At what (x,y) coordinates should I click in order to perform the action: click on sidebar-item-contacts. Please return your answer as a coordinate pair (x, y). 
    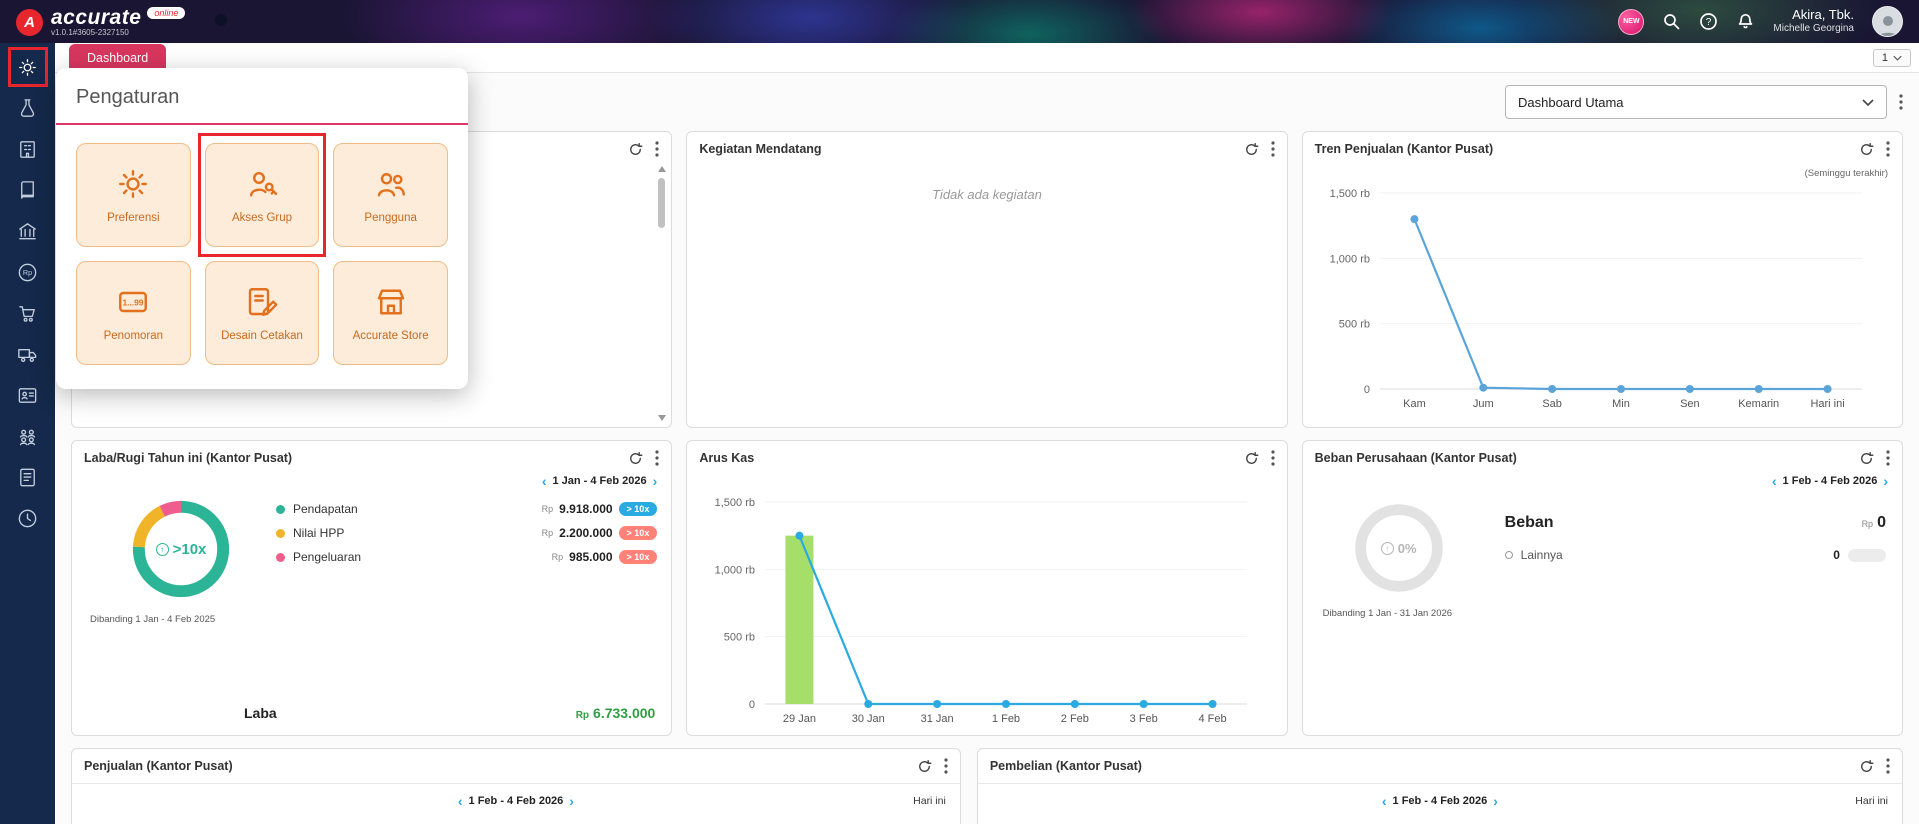
    Looking at the image, I should click on (28, 395).